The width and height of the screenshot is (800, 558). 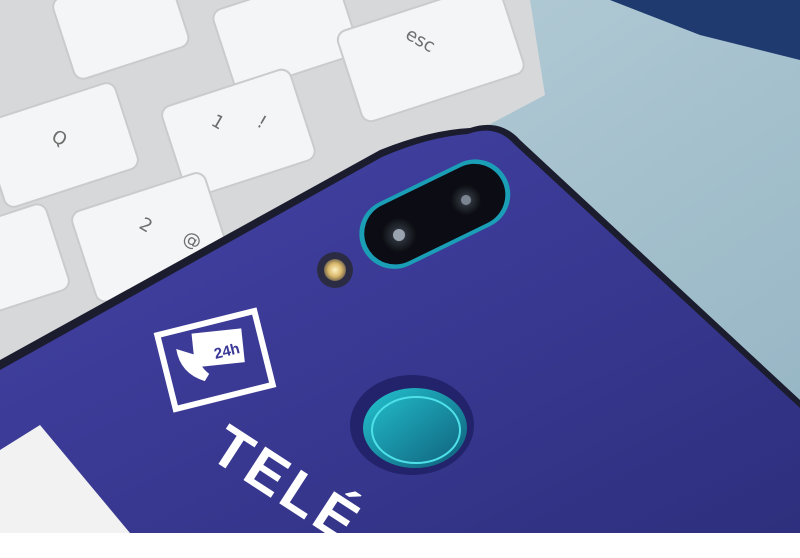 I want to click on flash-icon, so click(x=335, y=270).